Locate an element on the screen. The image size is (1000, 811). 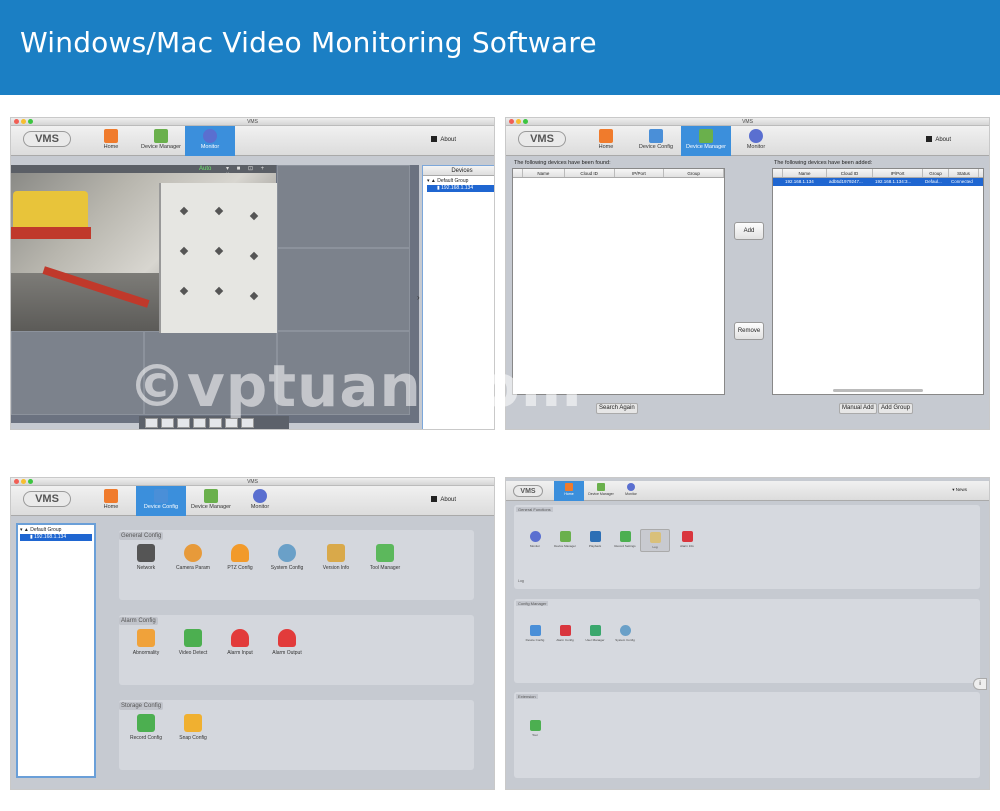
network-item: Network is located at coordinates (146, 557).